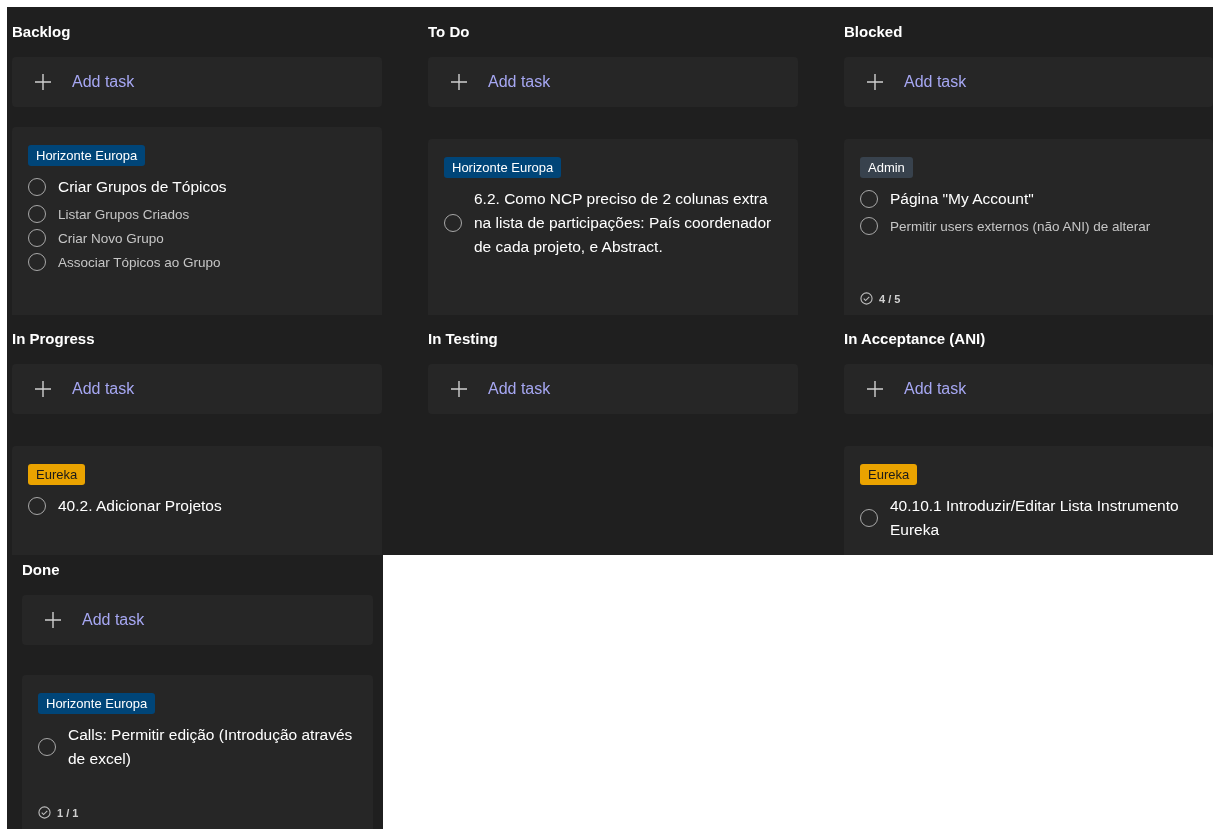 The height and width of the screenshot is (829, 1213). Describe the element at coordinates (139, 262) in the screenshot. I see `checklist-item: Associar Tópicos ao Grupo` at that location.